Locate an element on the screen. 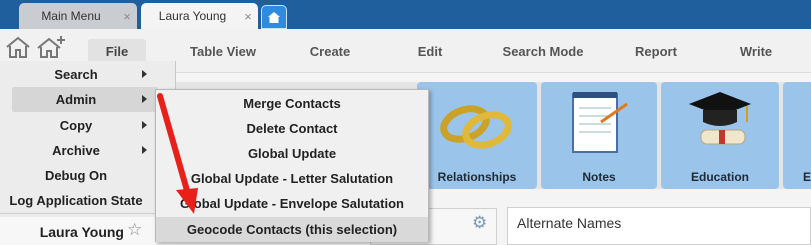 The image size is (811, 245). search-mode-button: Search Mode is located at coordinates (543, 51).